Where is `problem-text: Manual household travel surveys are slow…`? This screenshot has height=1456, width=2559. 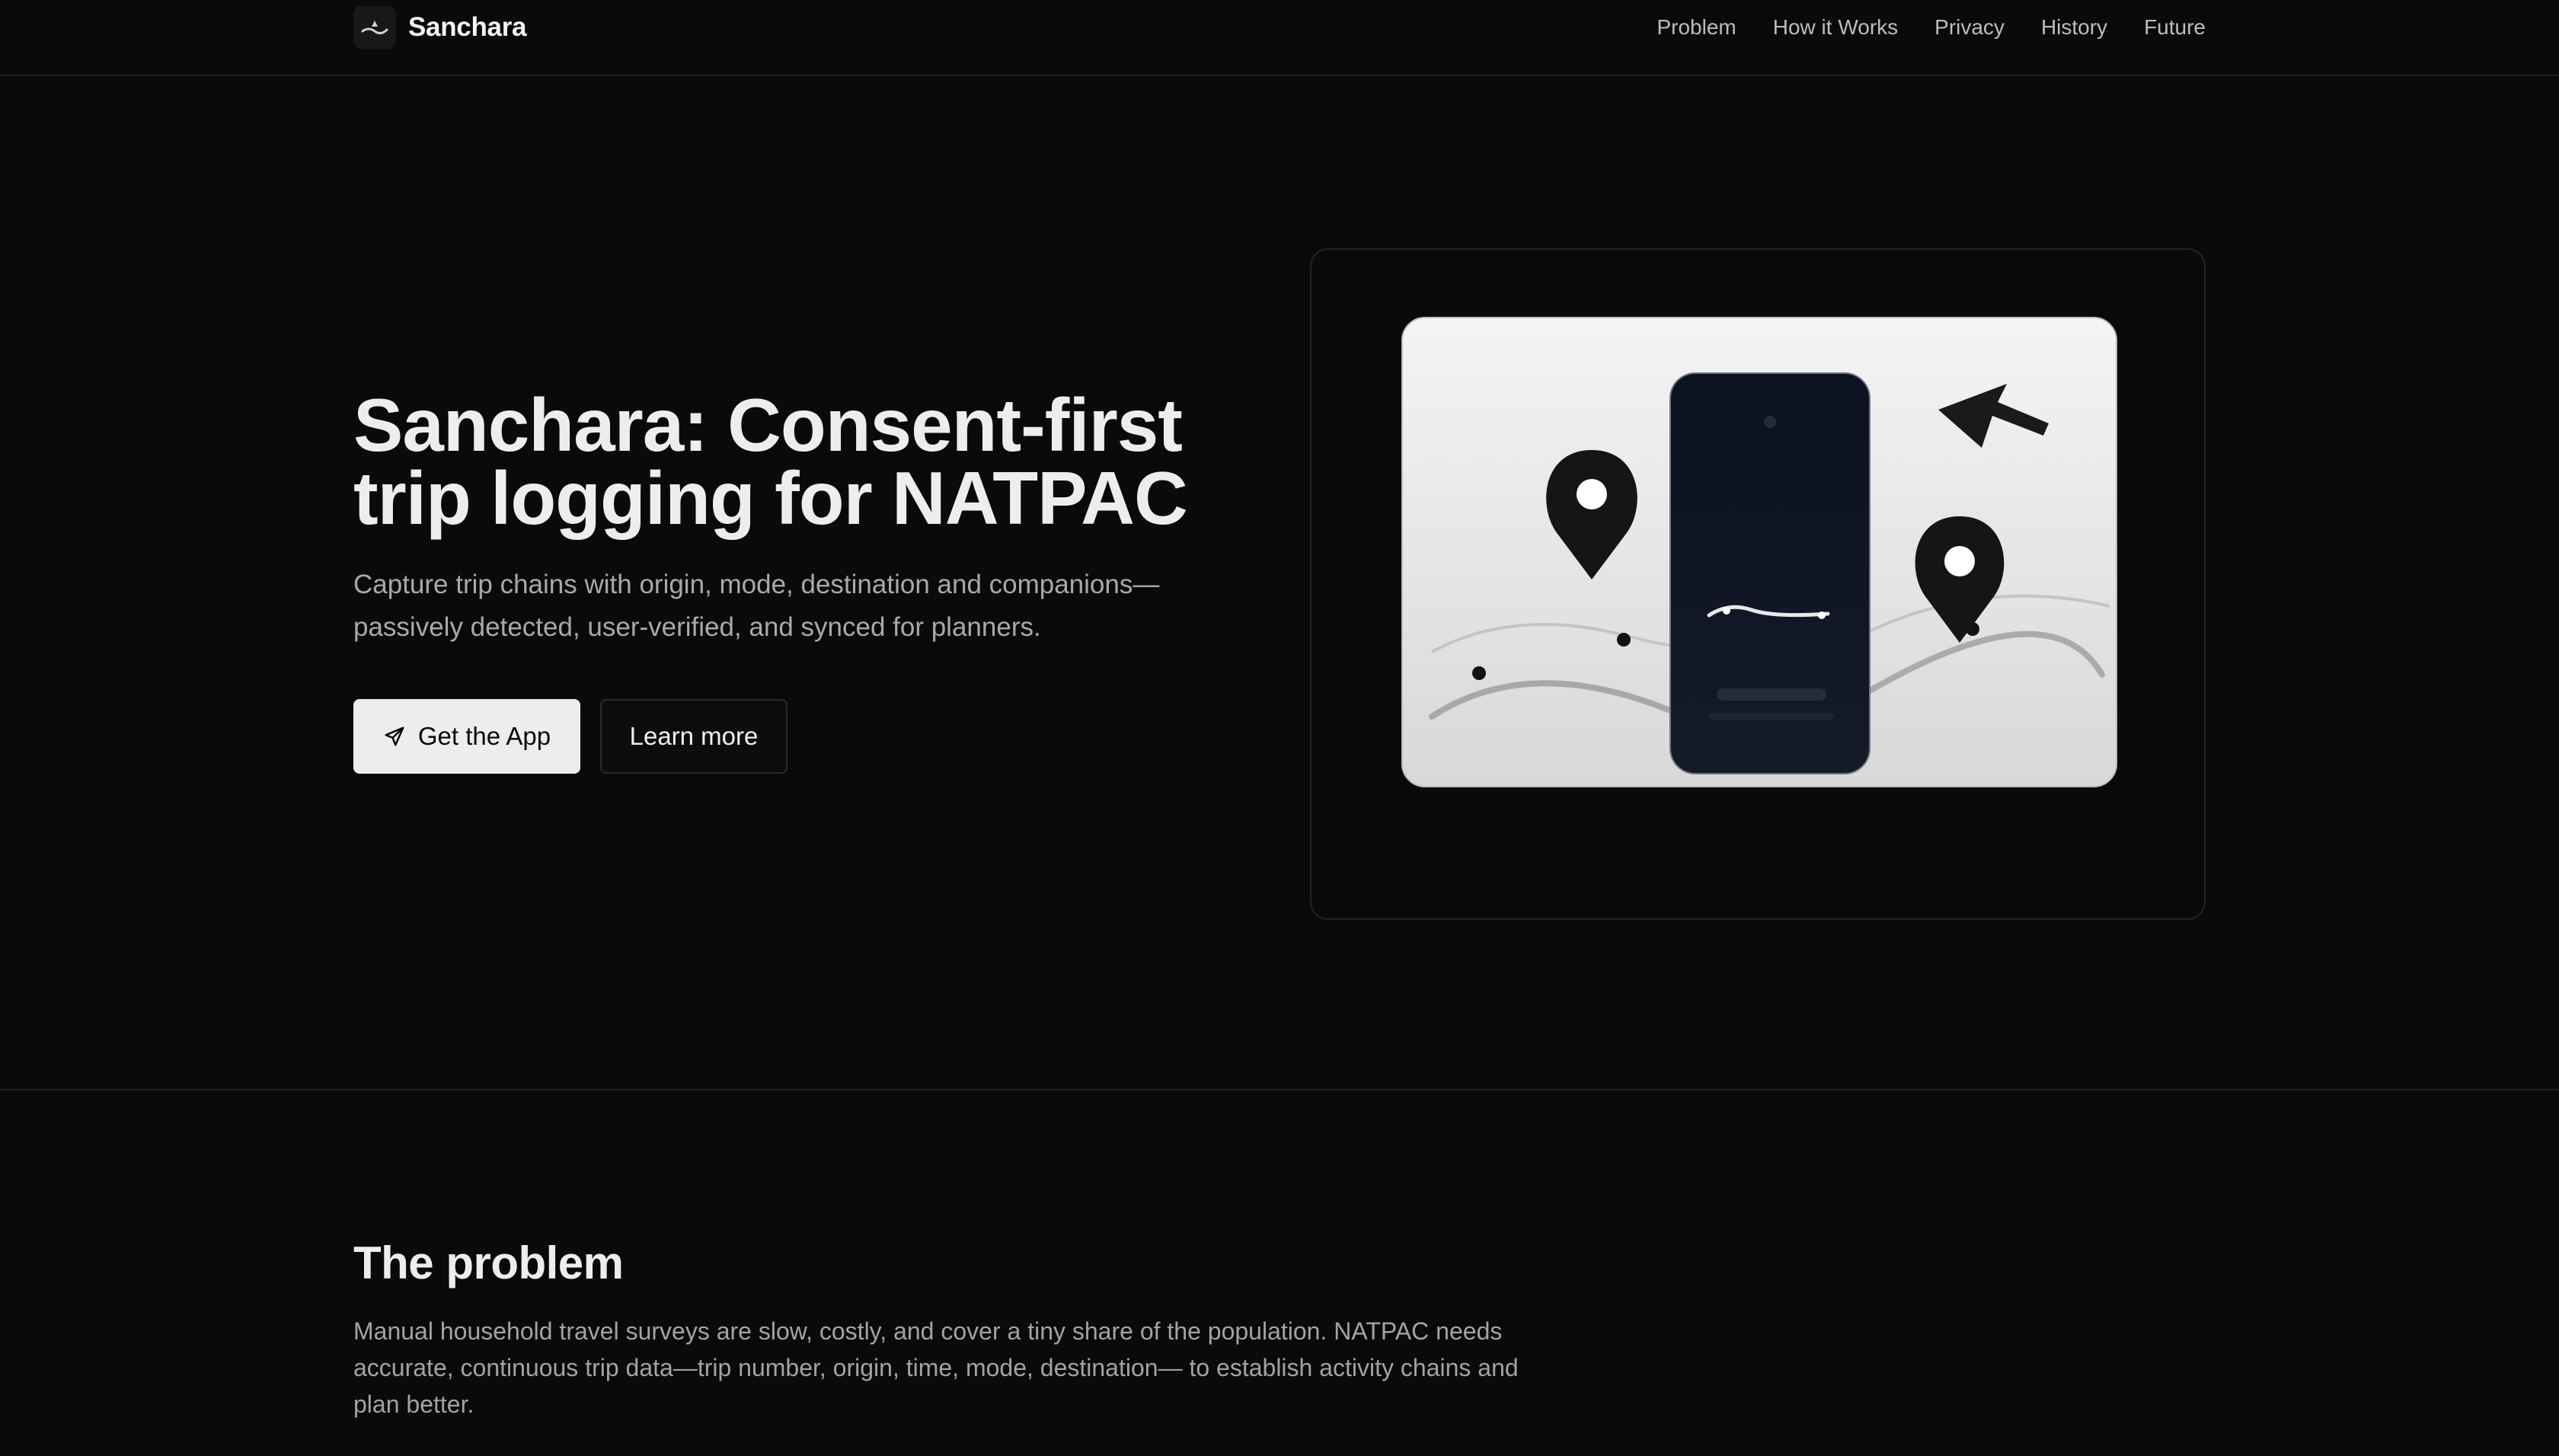 problem-text: Manual household travel surveys are slow… is located at coordinates (936, 1367).